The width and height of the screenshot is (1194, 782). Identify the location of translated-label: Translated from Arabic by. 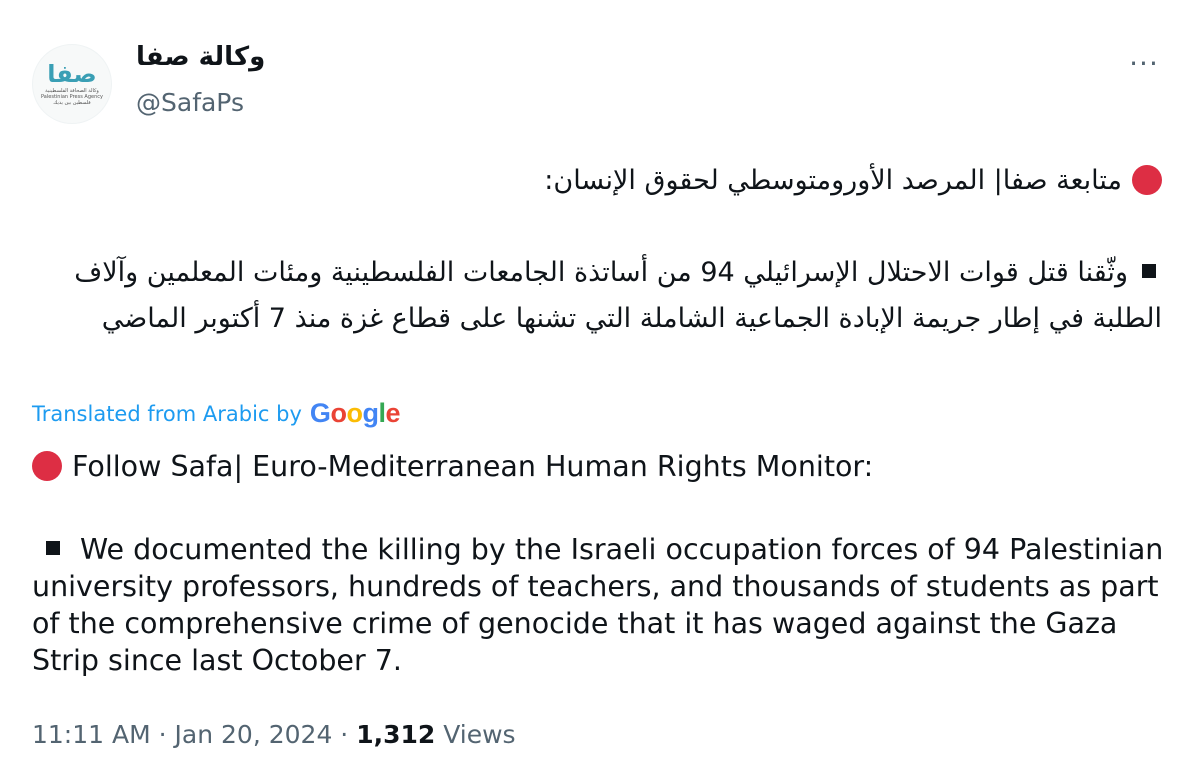
(167, 413).